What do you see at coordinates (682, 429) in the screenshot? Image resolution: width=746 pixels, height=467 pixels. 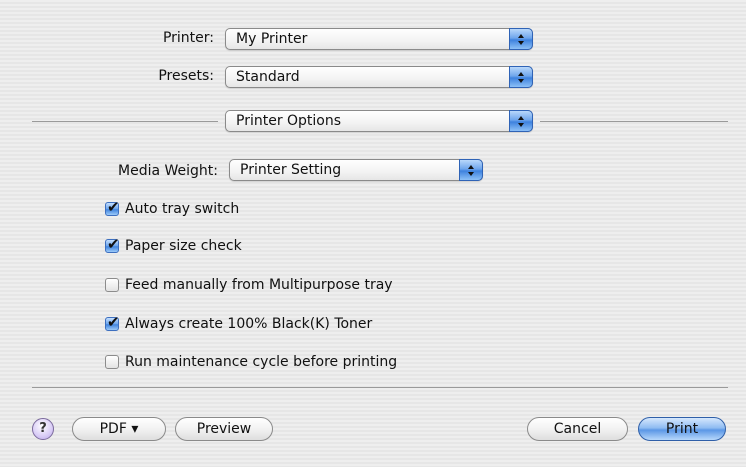 I see `print-button: Print` at bounding box center [682, 429].